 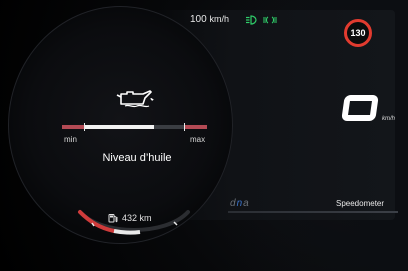 I want to click on speed-limit-sign-value: 130, so click(x=358, y=33).